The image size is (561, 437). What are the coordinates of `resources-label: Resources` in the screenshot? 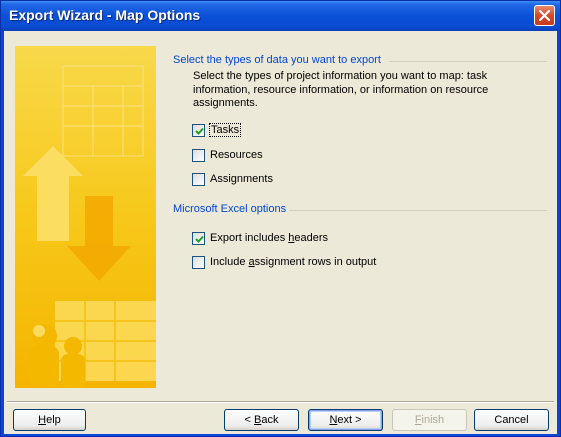 It's located at (236, 155).